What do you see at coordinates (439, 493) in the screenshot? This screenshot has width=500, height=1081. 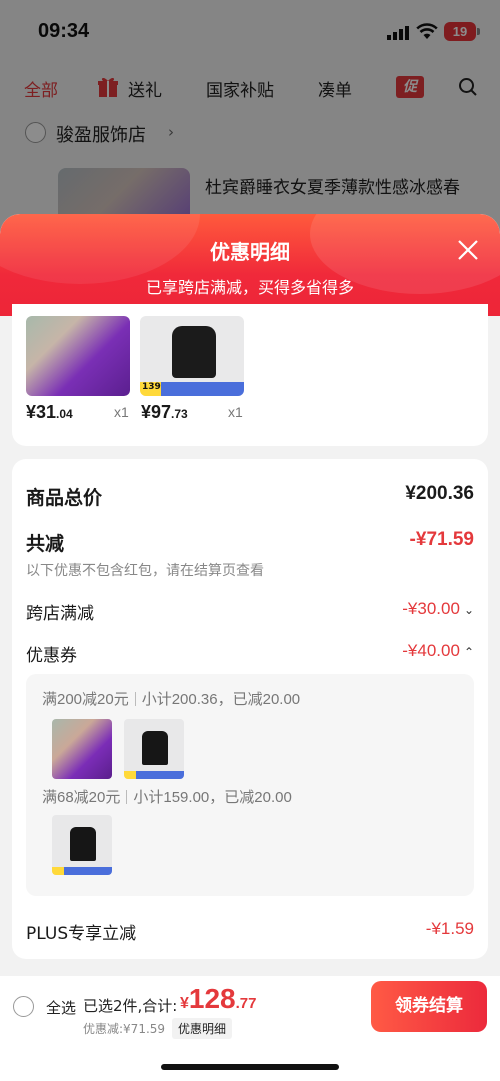 I see `total-price-value: ¥200.36` at bounding box center [439, 493].